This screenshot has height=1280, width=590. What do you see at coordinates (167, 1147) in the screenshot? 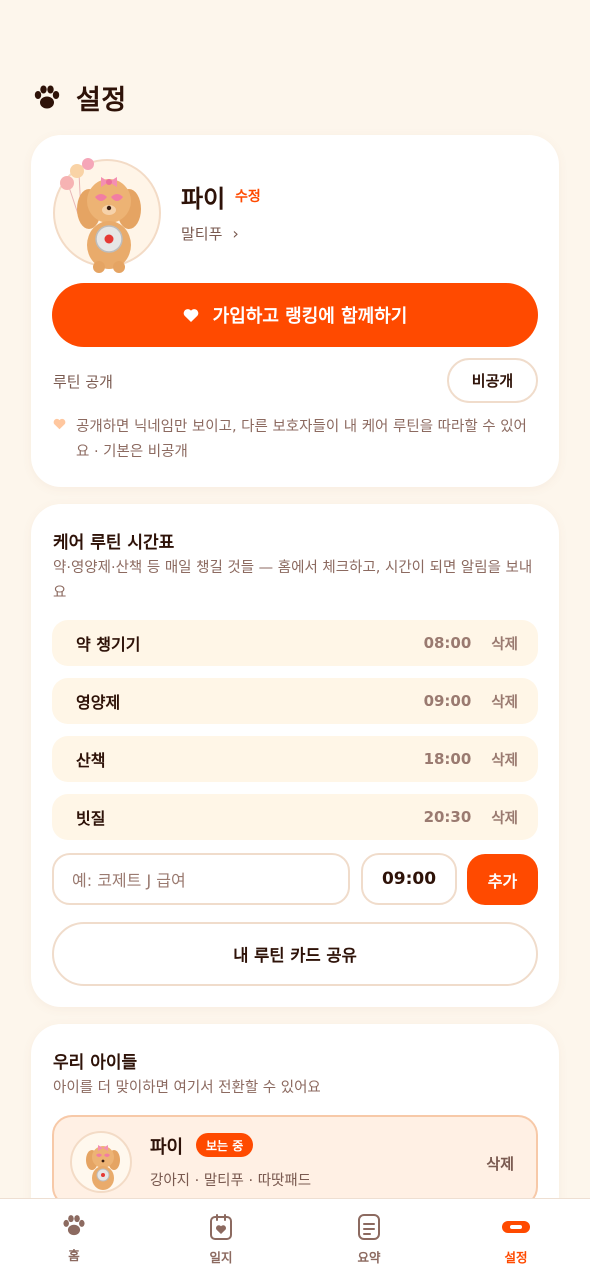
I see `pet-list-name: 파이` at bounding box center [167, 1147].